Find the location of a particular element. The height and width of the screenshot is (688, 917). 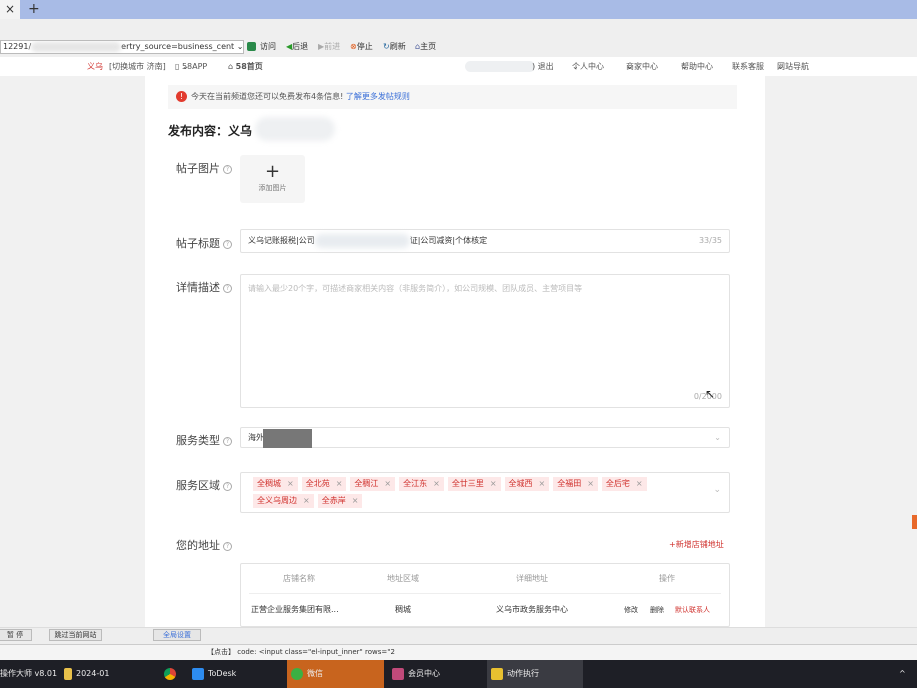

edit-link: 修改 is located at coordinates (631, 610).